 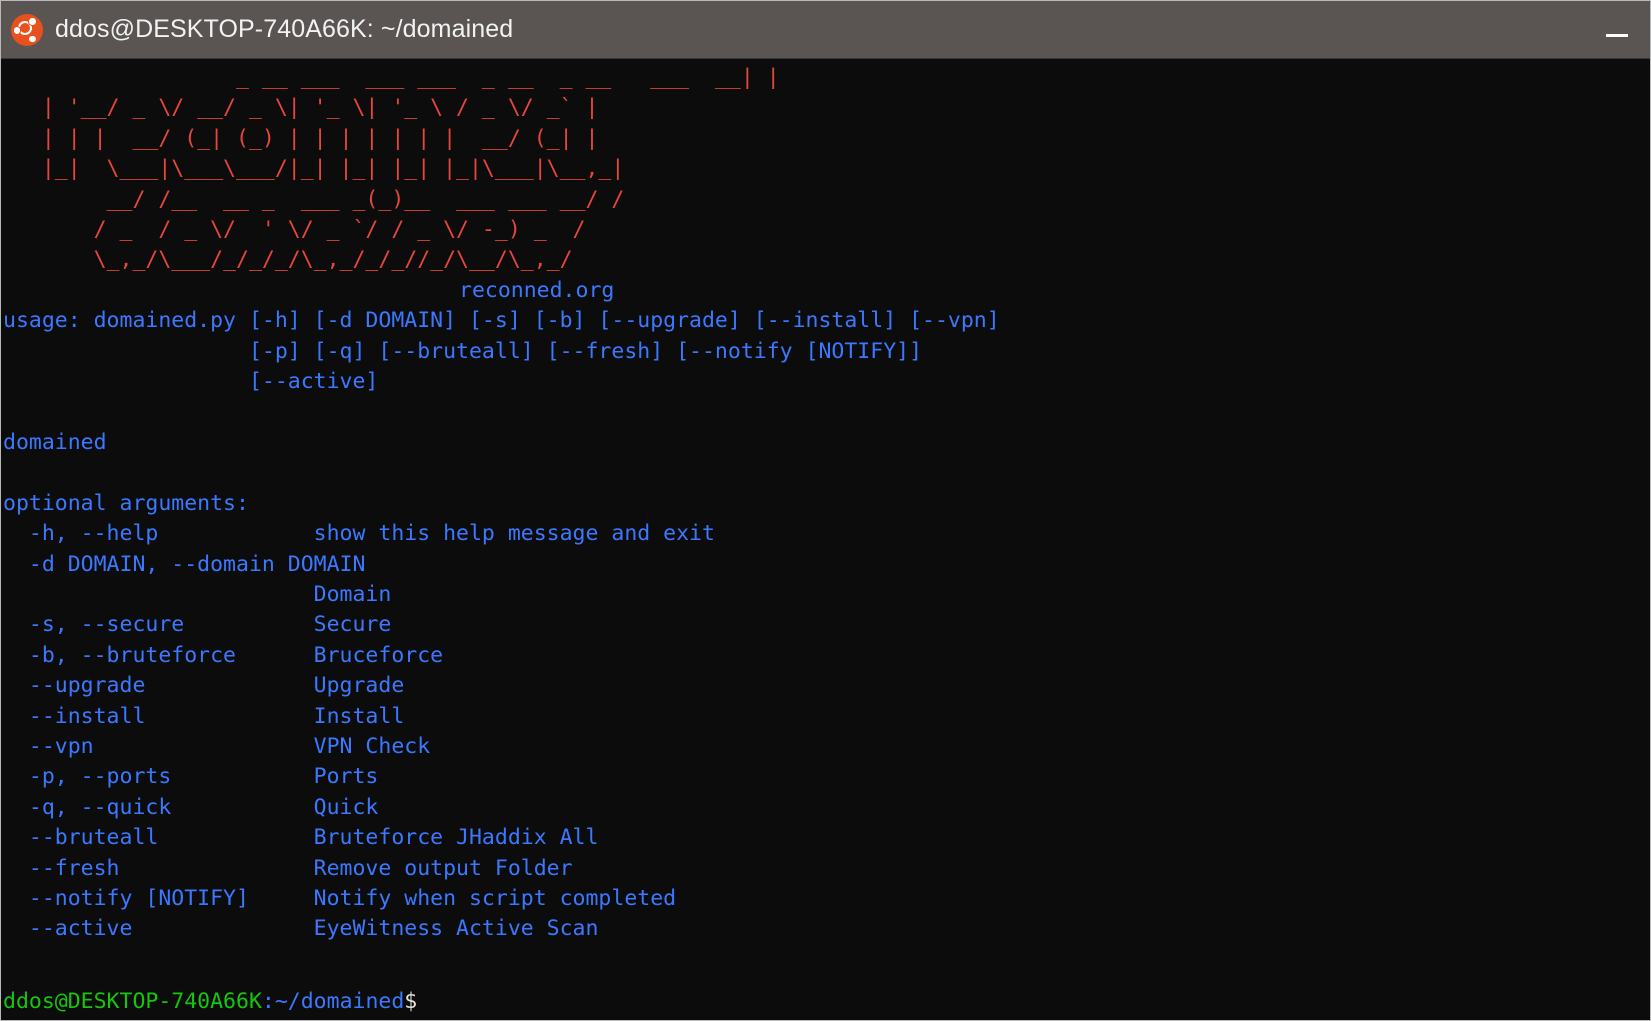 What do you see at coordinates (411, 1001) in the screenshot?
I see `prompt-sigil: $` at bounding box center [411, 1001].